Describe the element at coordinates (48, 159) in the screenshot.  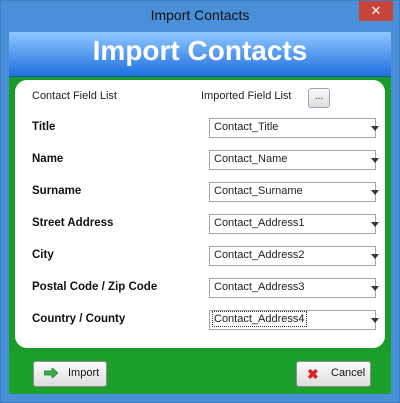
I see `field-label-name: Name` at that location.